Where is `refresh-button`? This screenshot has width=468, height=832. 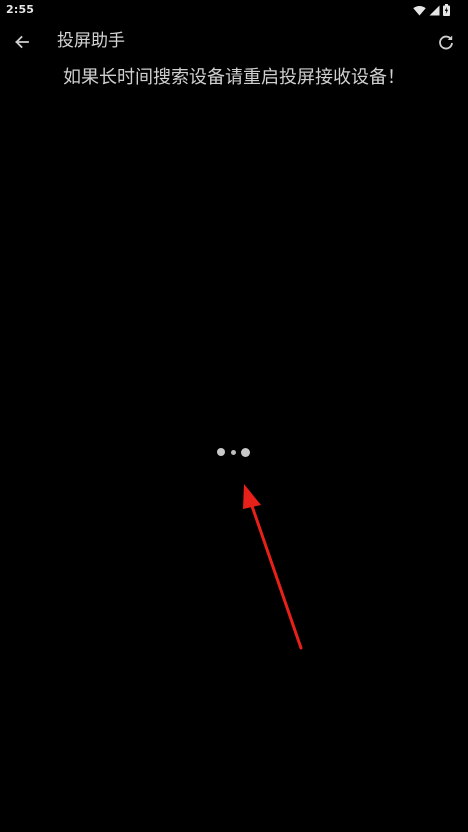
refresh-button is located at coordinates (446, 42).